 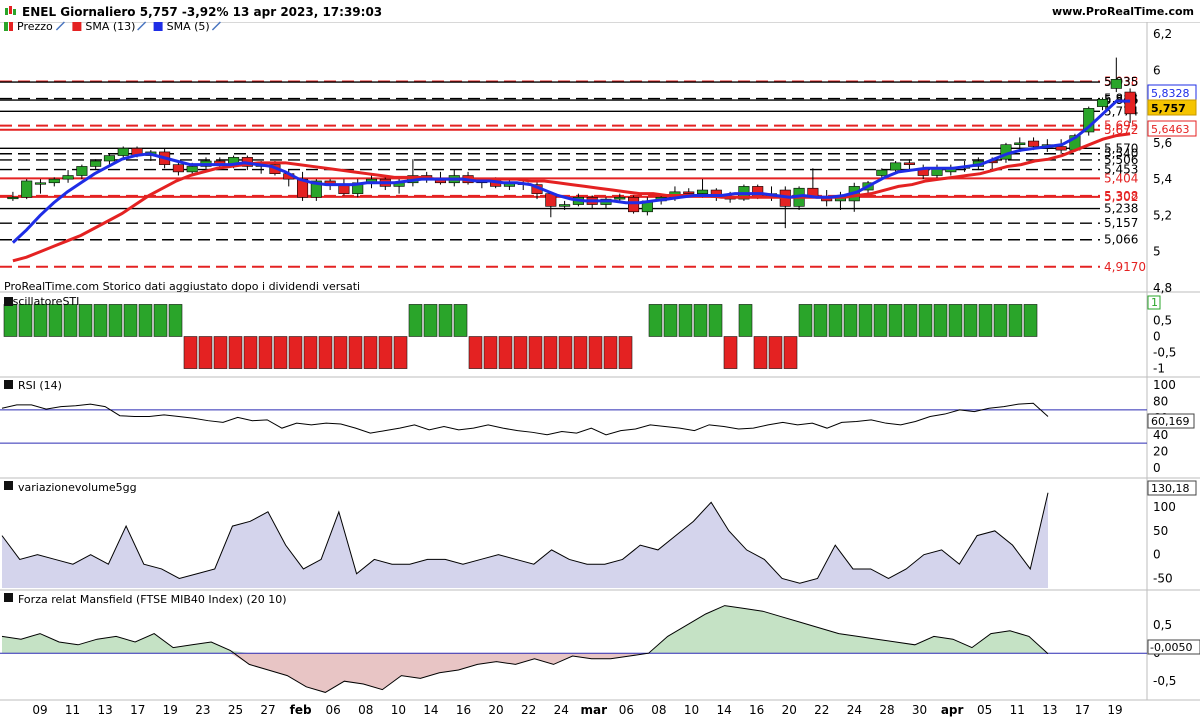 What do you see at coordinates (188, 26) in the screenshot?
I see `legend-label-2: SMA (5)` at bounding box center [188, 26].